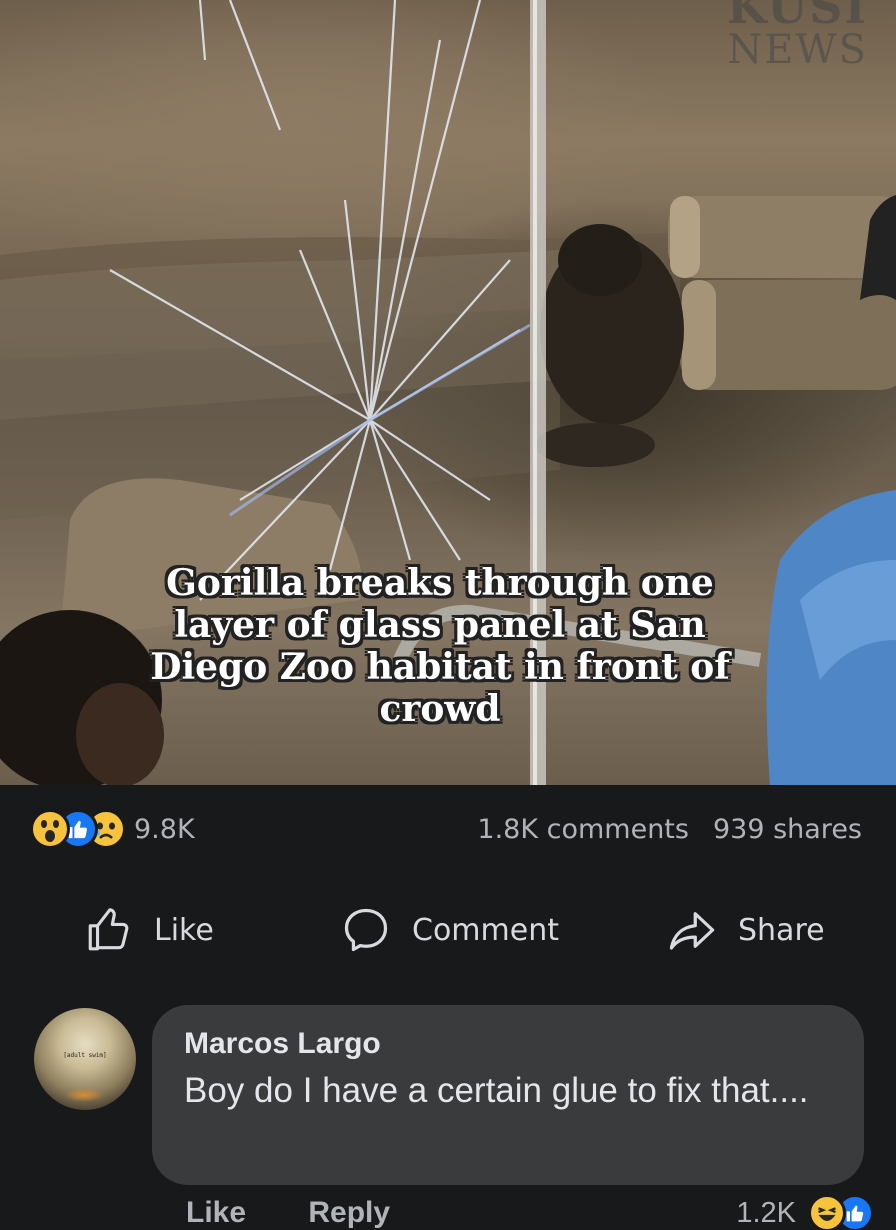 Image resolution: width=896 pixels, height=1230 pixels. What do you see at coordinates (112, 829) in the screenshot?
I see `reaction-summary: 9.8K` at bounding box center [112, 829].